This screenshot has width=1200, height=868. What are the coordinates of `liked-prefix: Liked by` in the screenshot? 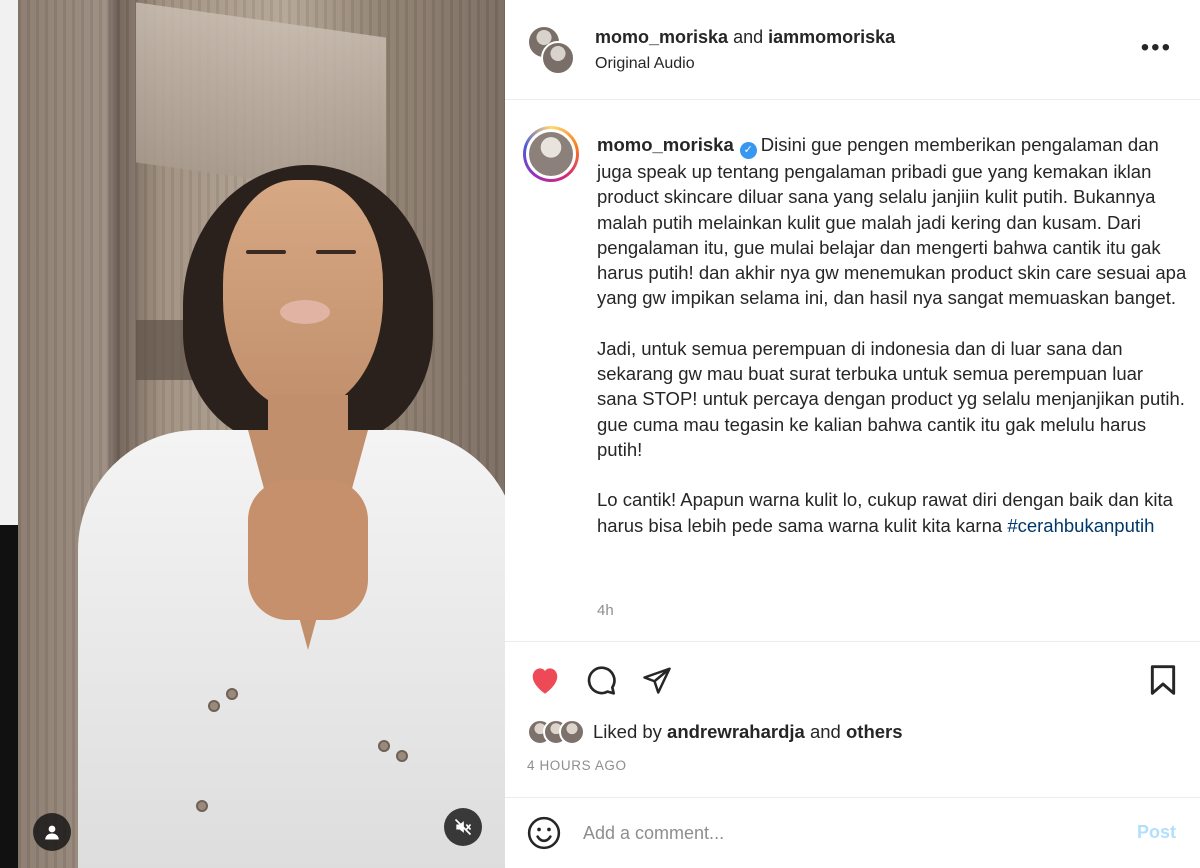 It's located at (627, 731).